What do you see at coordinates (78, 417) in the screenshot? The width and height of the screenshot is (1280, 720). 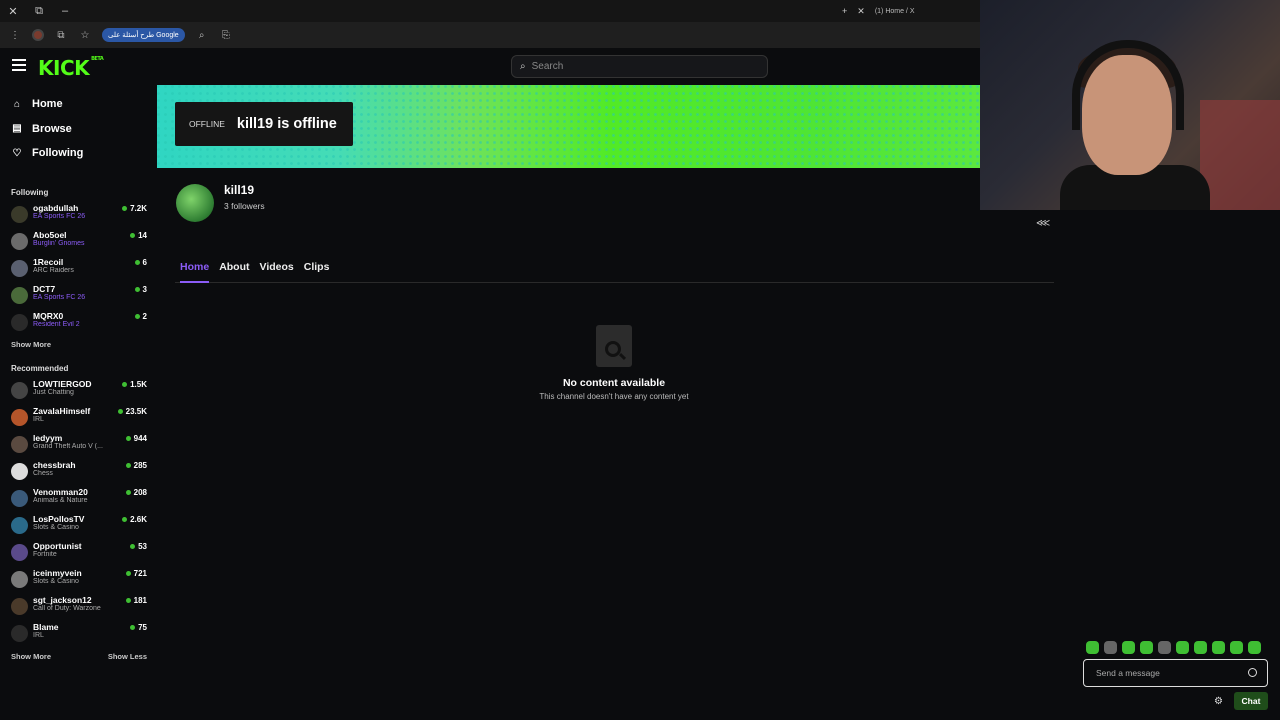 I see `channel-list-item: ZavalaHimself IRL 23.5K` at bounding box center [78, 417].